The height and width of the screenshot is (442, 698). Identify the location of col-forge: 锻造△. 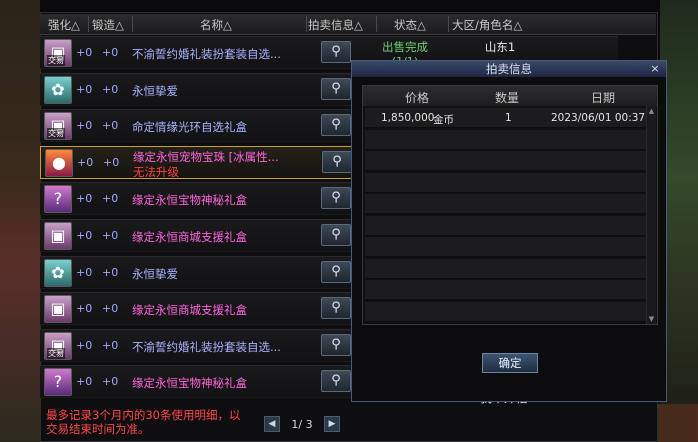
(108, 25).